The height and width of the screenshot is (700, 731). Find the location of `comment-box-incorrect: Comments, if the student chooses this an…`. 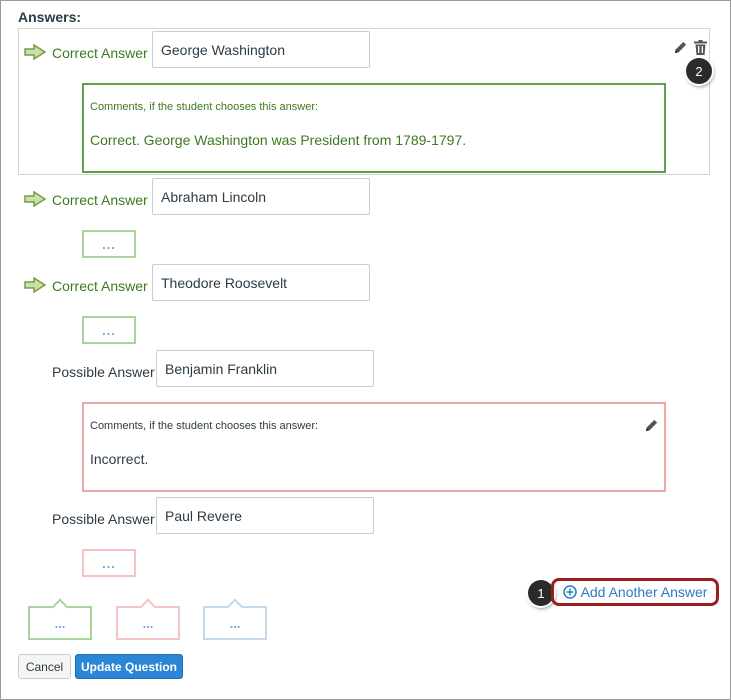

comment-box-incorrect: Comments, if the student chooses this an… is located at coordinates (374, 447).